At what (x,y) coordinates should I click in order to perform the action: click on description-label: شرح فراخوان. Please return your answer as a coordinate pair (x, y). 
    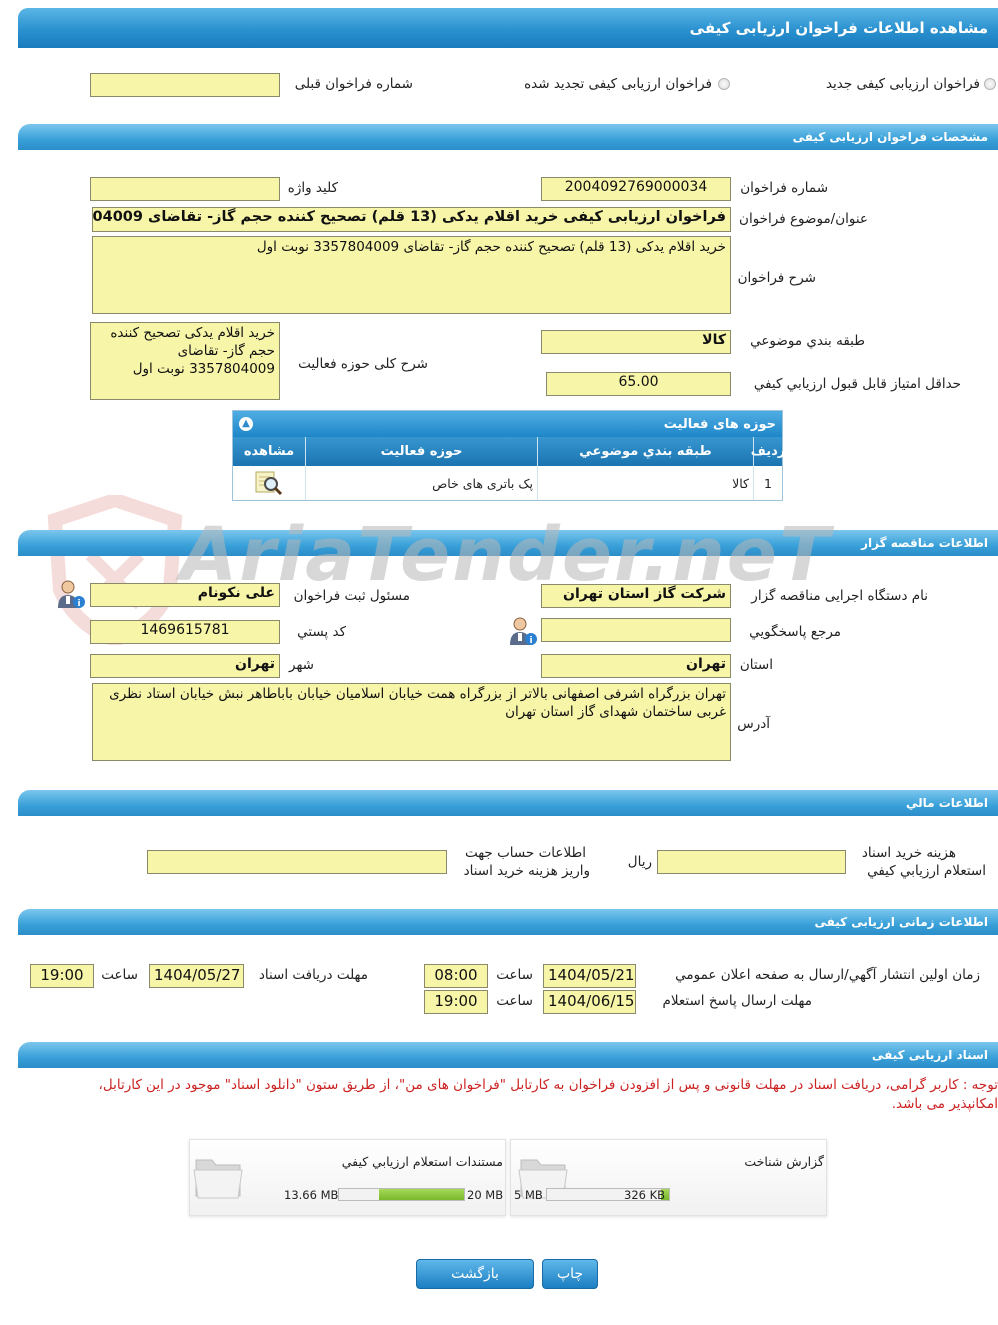
    Looking at the image, I should click on (776, 278).